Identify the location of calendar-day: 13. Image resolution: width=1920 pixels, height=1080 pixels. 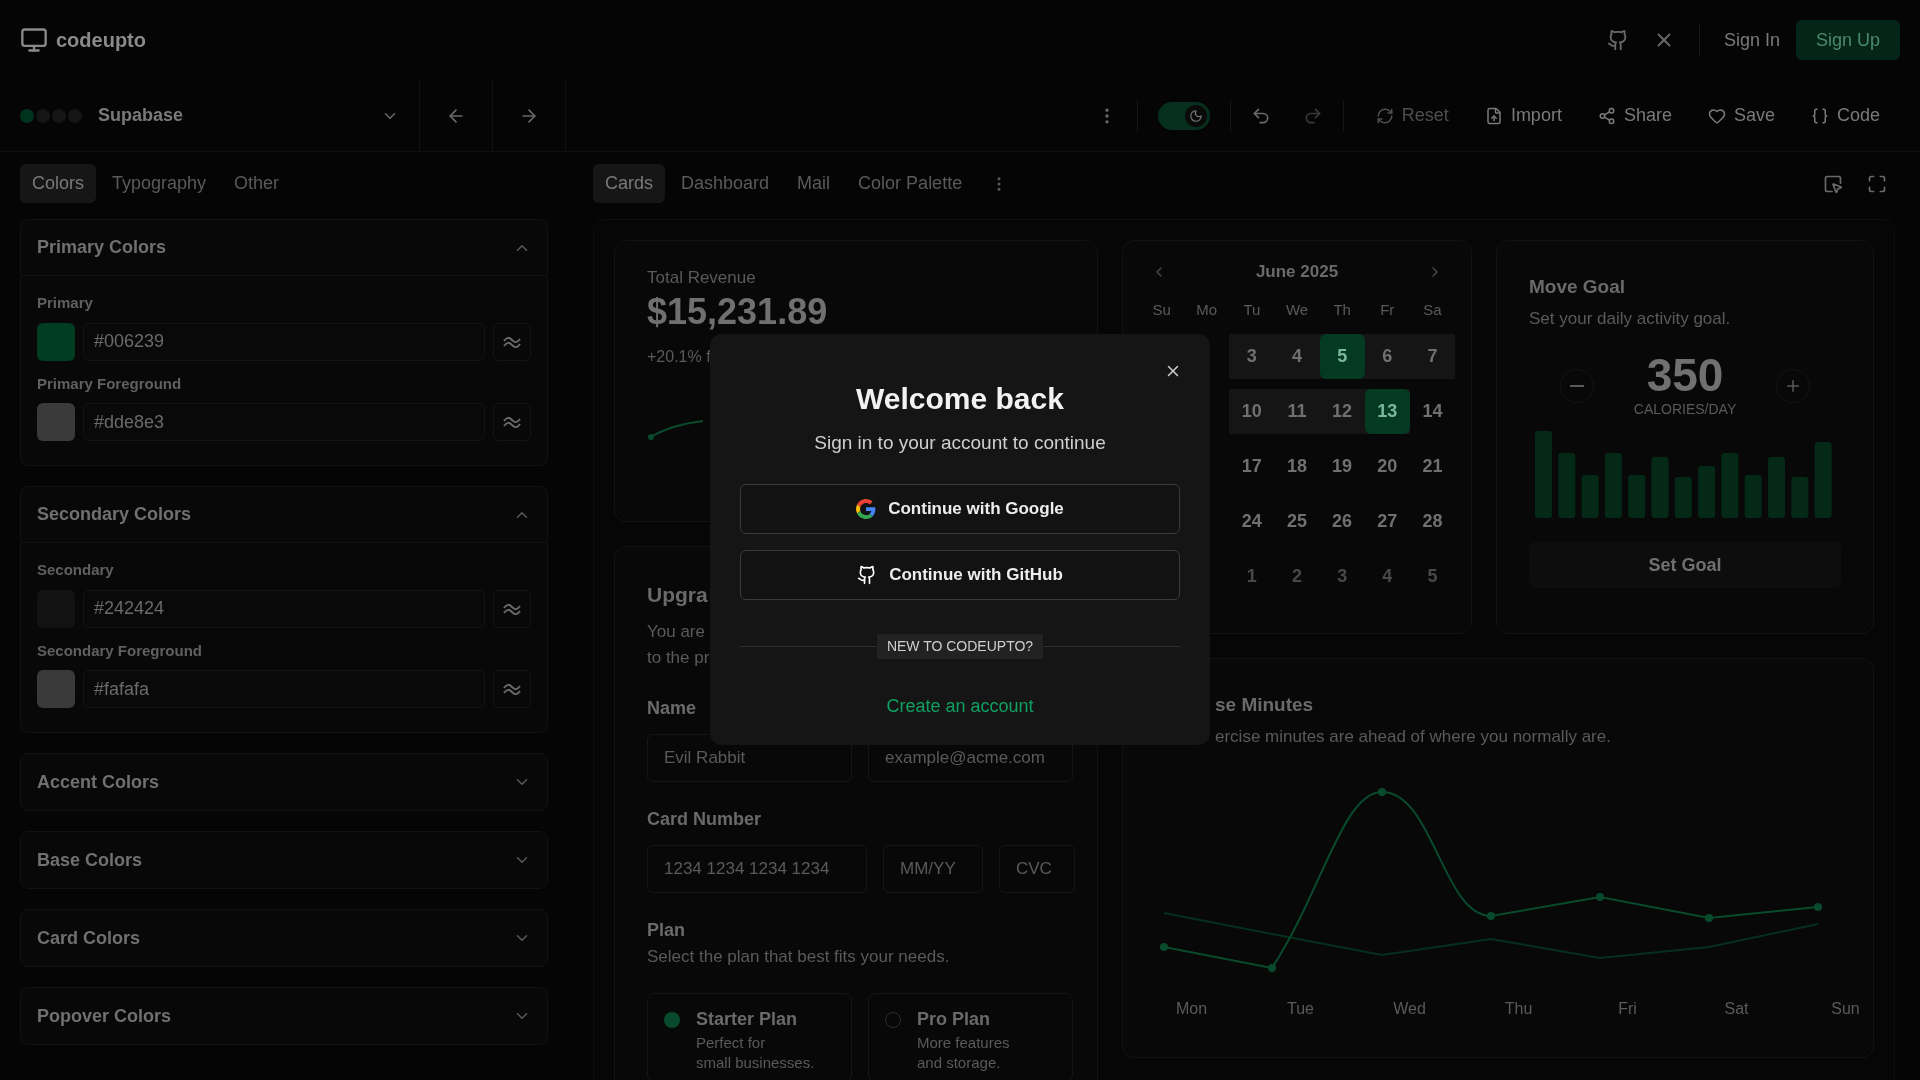
(1387, 411).